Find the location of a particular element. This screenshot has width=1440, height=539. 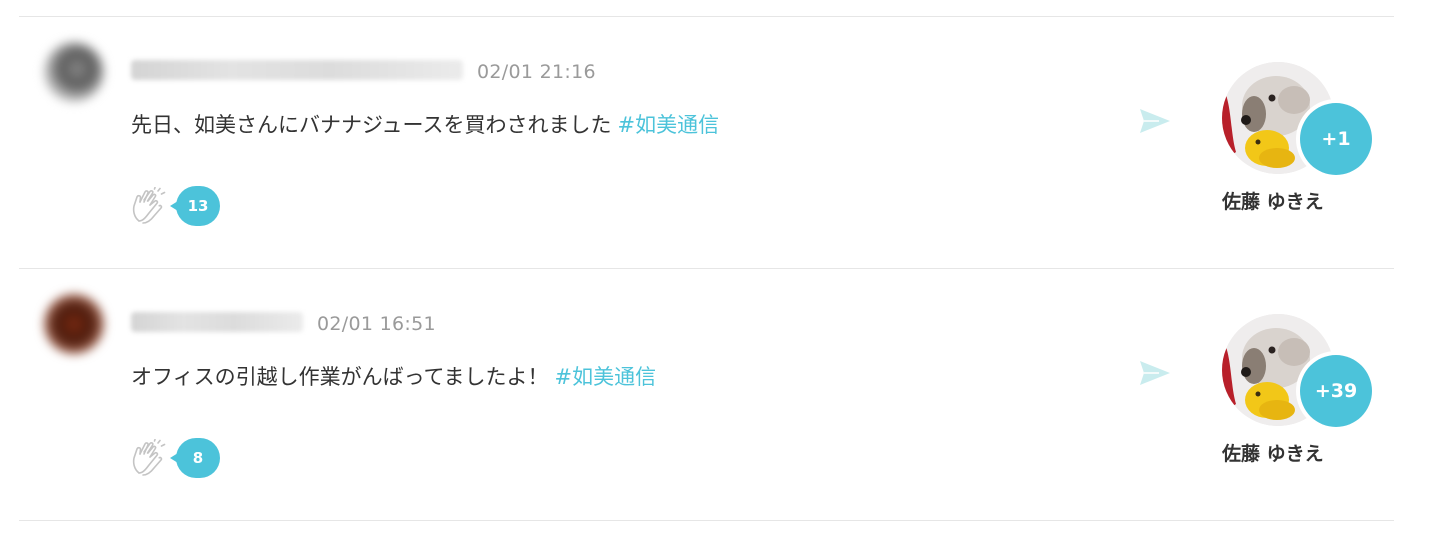

more-recipients-badge: +1 is located at coordinates (1336, 139).